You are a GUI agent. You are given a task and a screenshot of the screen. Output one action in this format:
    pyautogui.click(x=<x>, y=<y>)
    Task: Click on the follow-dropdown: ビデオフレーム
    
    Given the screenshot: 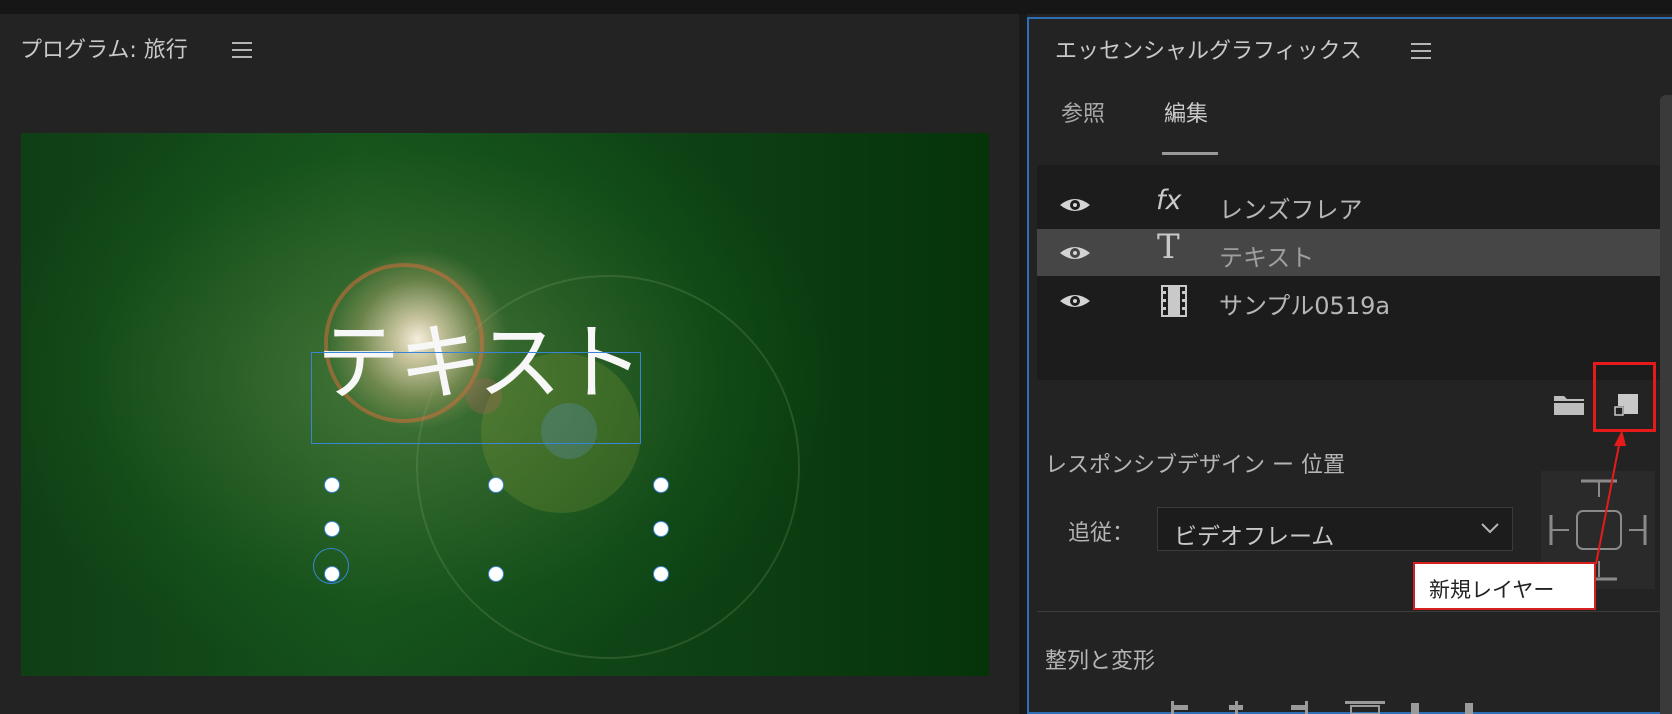 What is the action you would take?
    pyautogui.click(x=1335, y=529)
    